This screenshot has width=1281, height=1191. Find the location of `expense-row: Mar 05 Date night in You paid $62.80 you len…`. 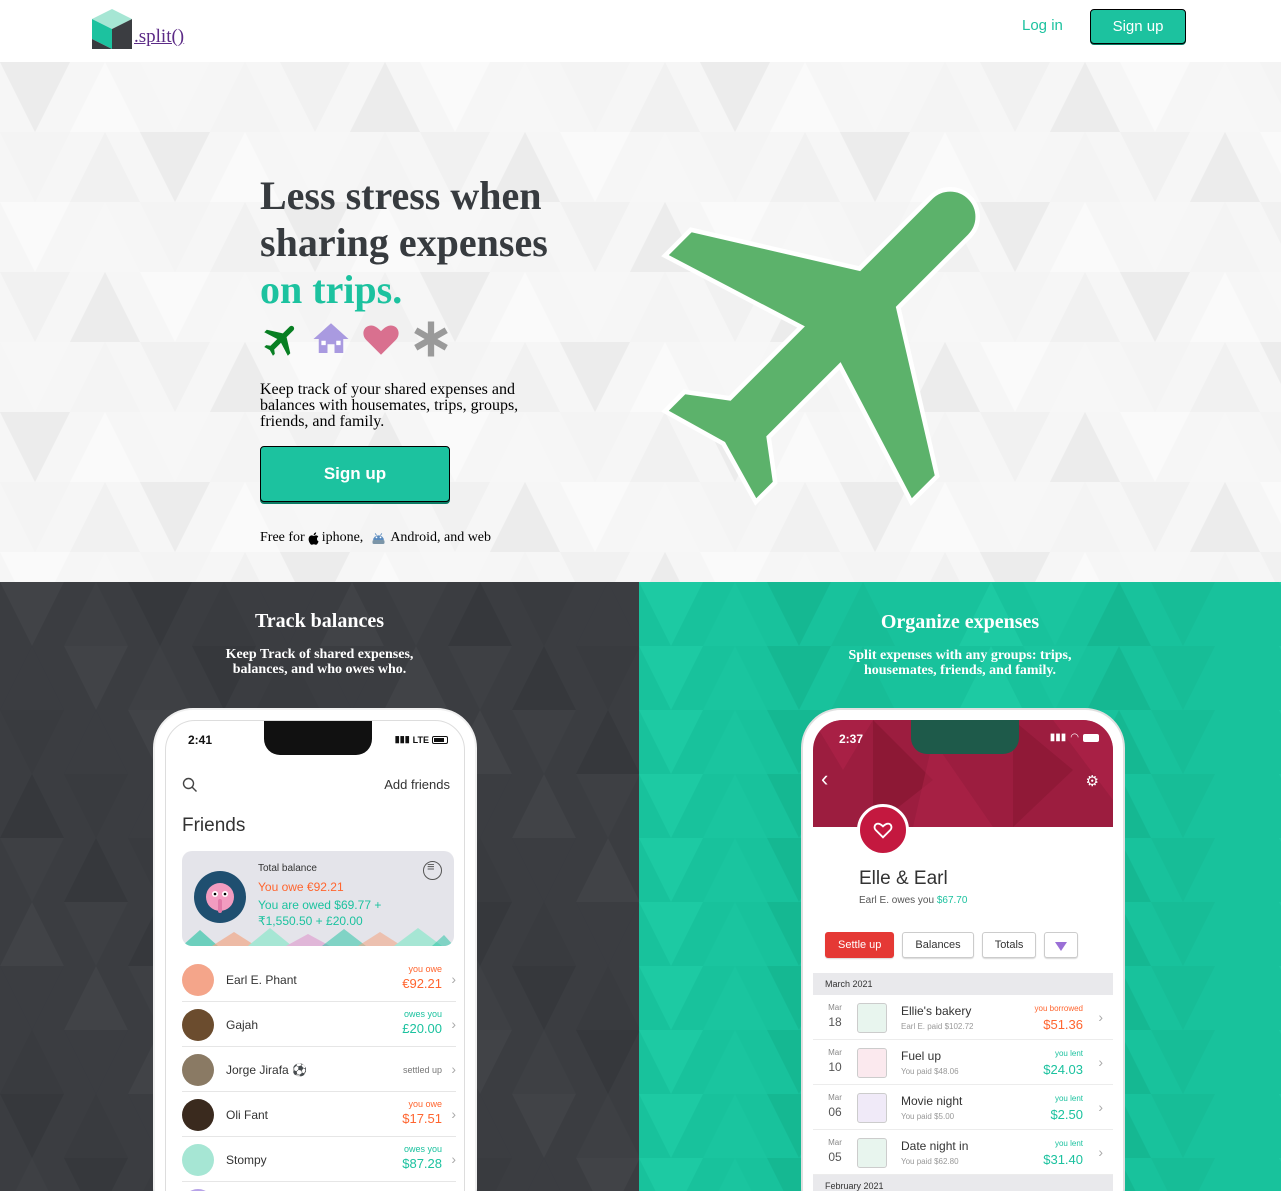

expense-row: Mar 05 Date night in You paid $62.80 you len… is located at coordinates (963, 1152).